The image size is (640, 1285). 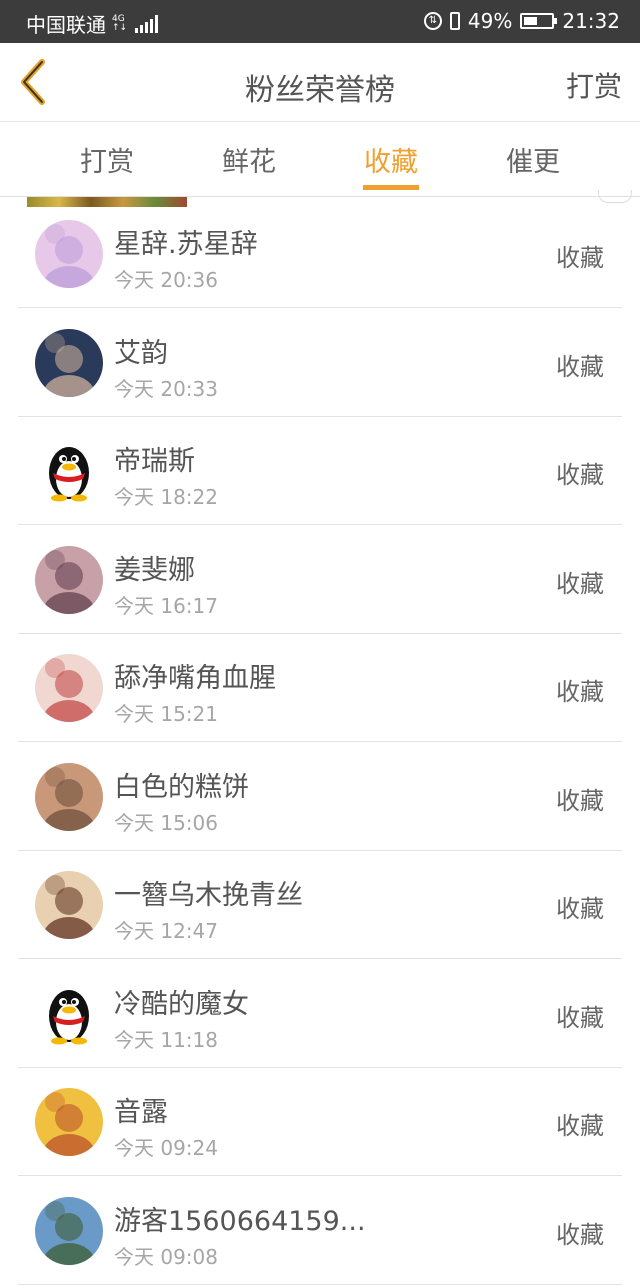 I want to click on fan-list-item: 舔净嘴角血腥今天 15:21 收藏, so click(x=320, y=688).